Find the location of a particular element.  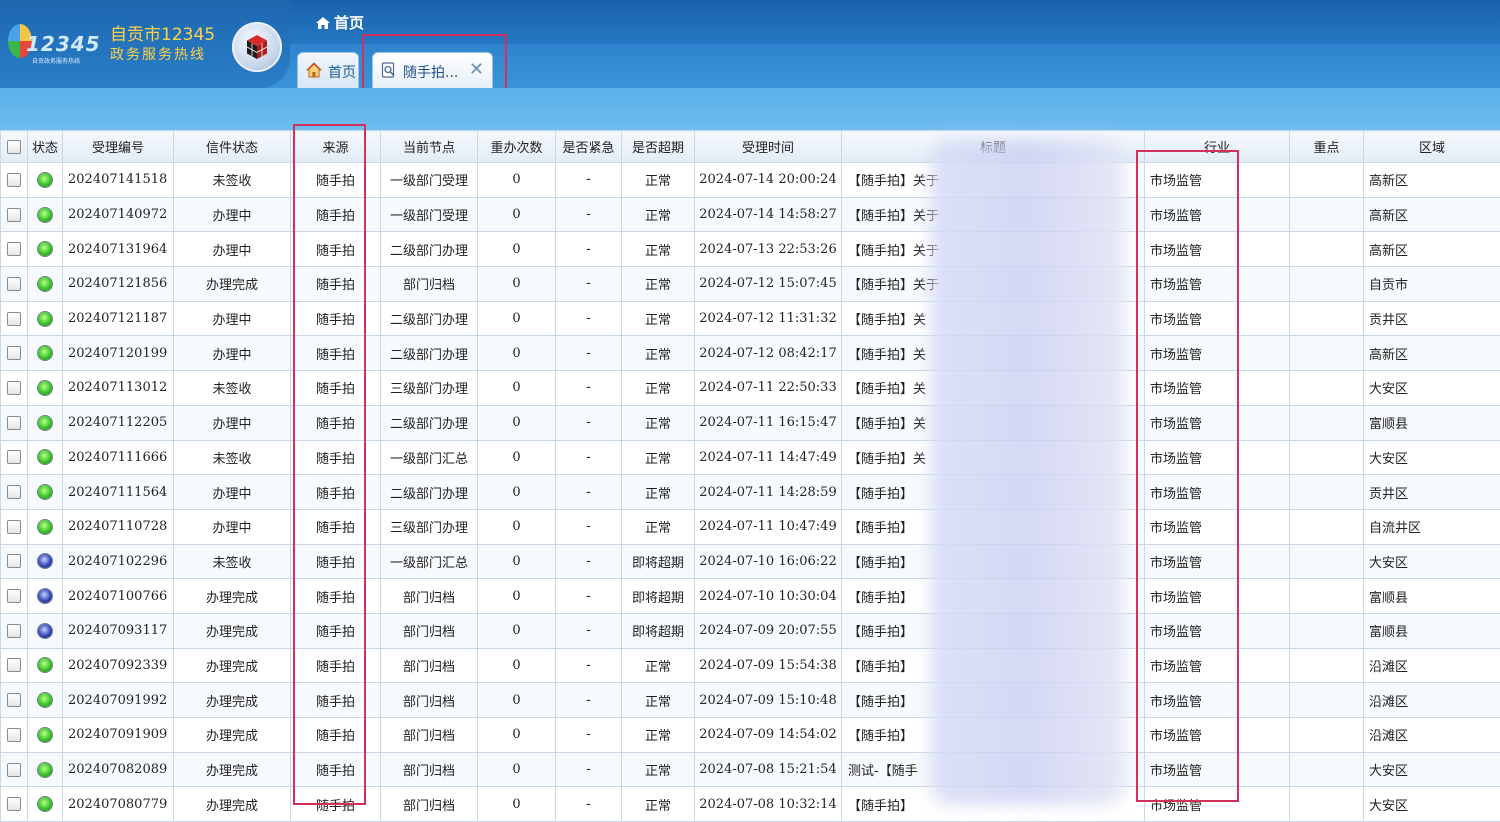

col-key: 重点 is located at coordinates (1327, 147).